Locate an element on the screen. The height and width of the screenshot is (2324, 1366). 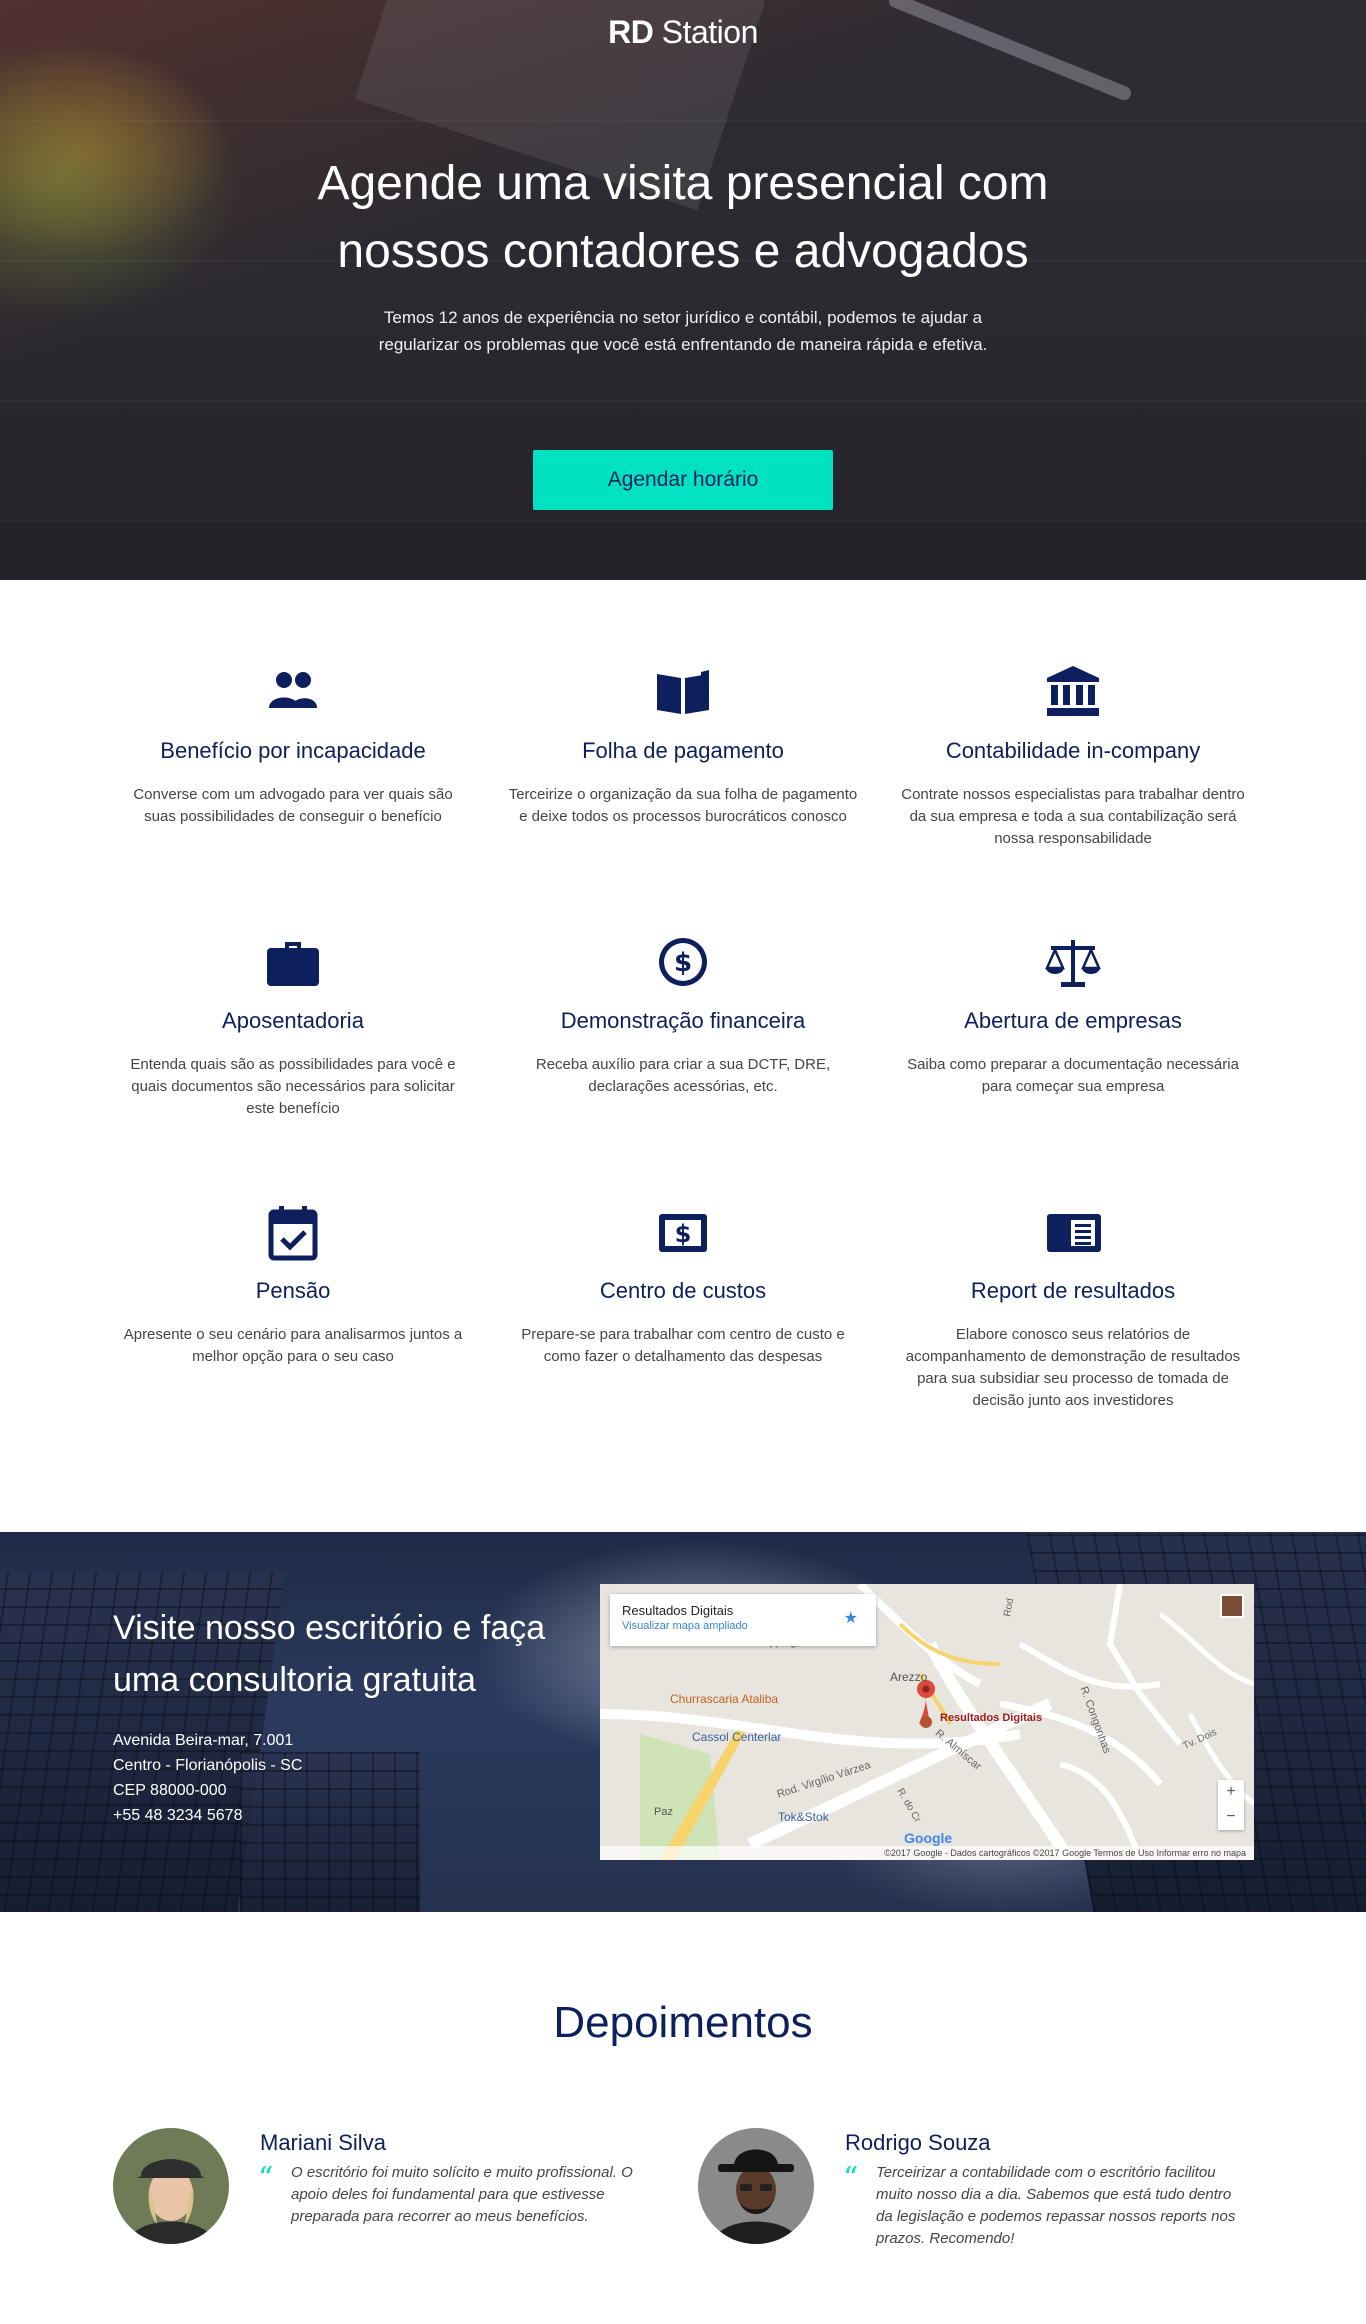
service-title: Aposentadoria is located at coordinates (293, 1020).